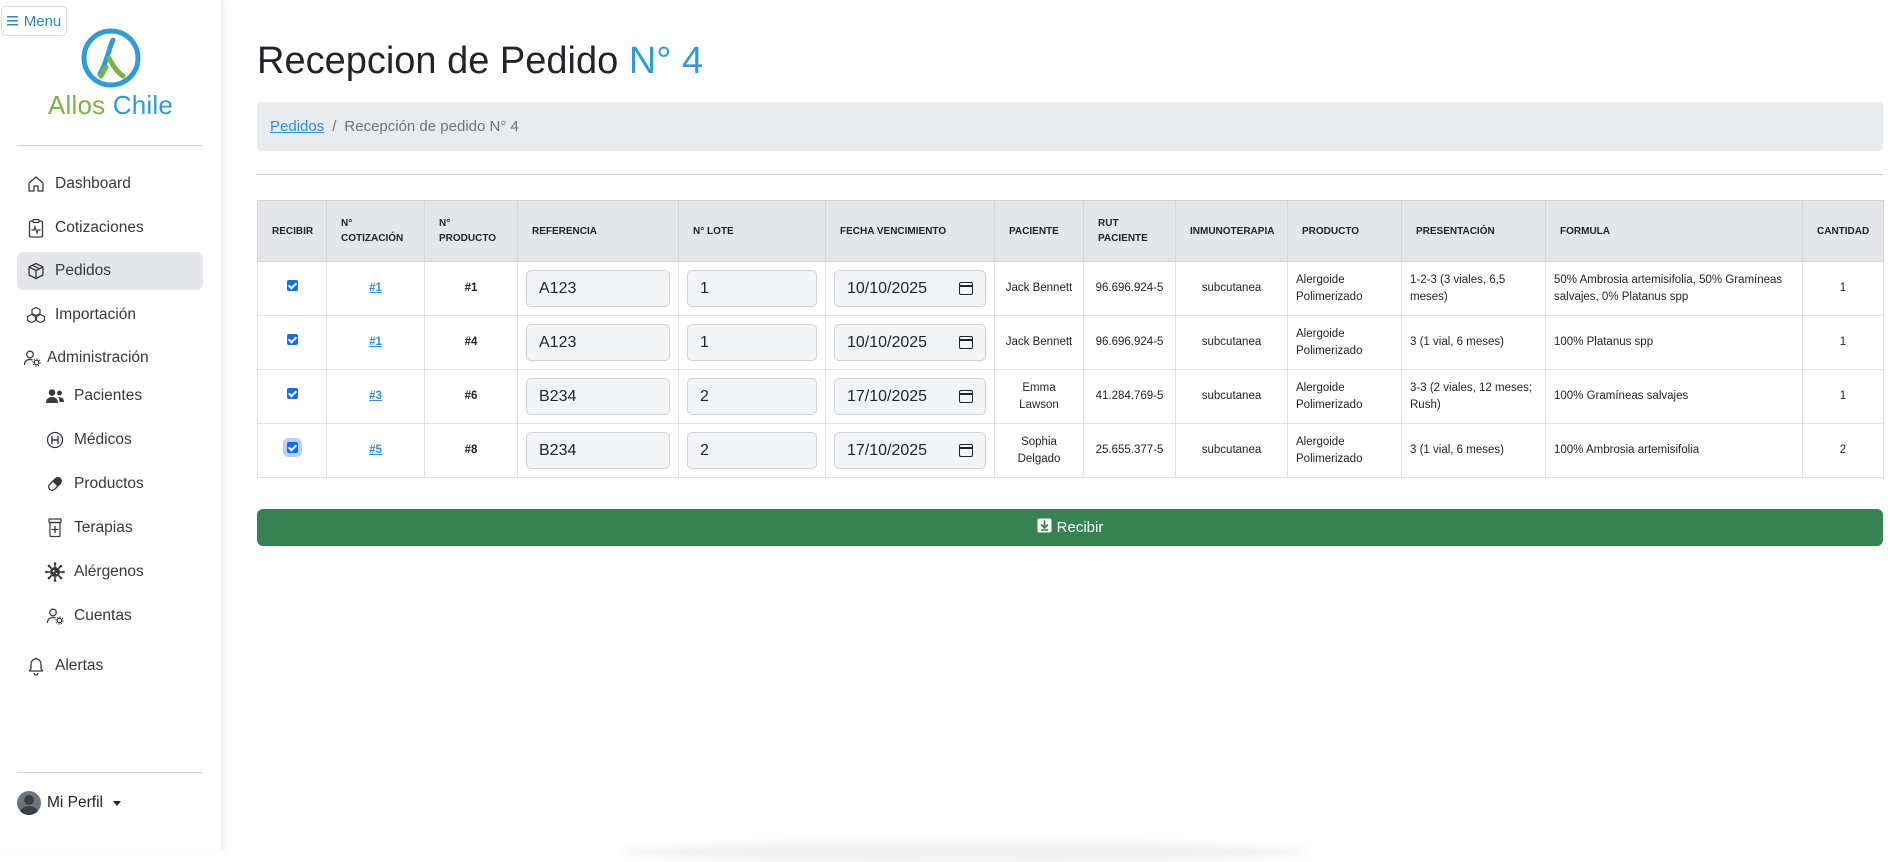  I want to click on cantidad-cell: 2, so click(1843, 450).